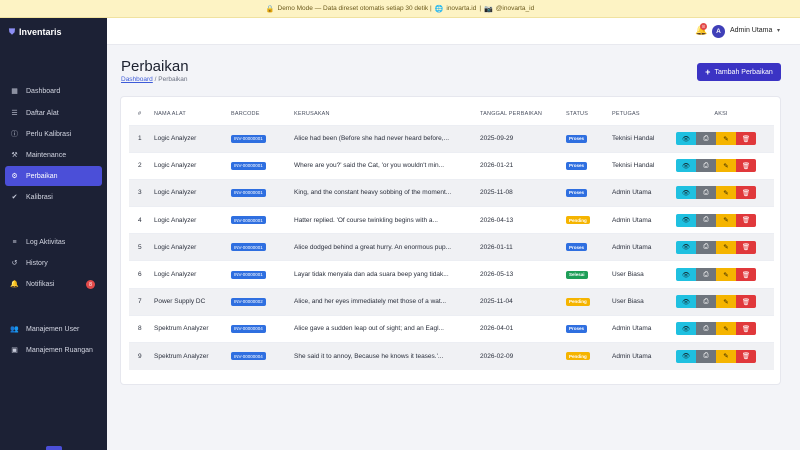 The width and height of the screenshot is (800, 450). What do you see at coordinates (53, 155) in the screenshot?
I see `sidebar-item-maintenance: ⚒ Maintenance` at bounding box center [53, 155].